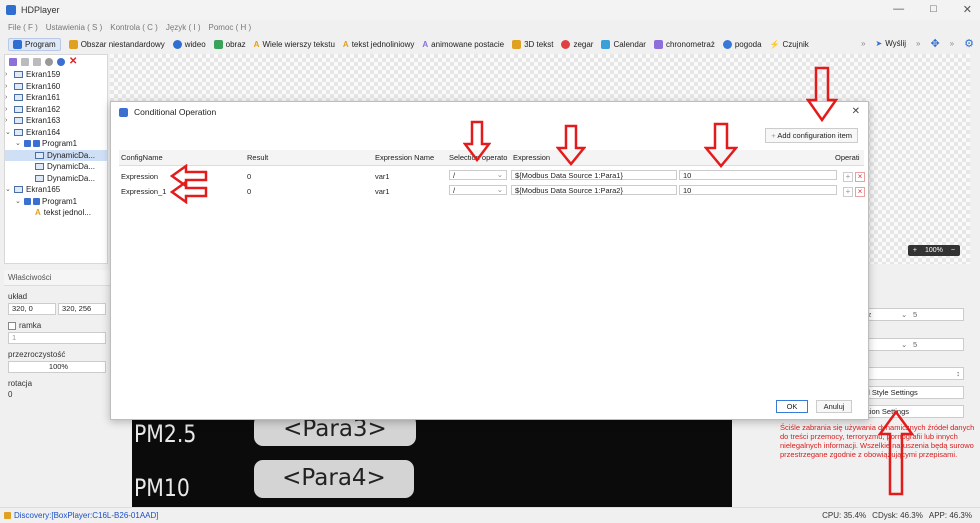 The height and width of the screenshot is (523, 980). What do you see at coordinates (32, 309) in the screenshot?
I see `position-field: 320, 0` at bounding box center [32, 309].